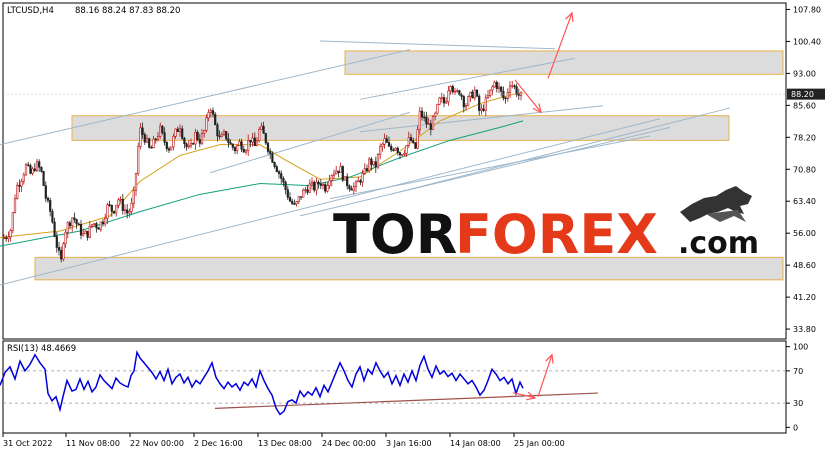 The image size is (830, 455). What do you see at coordinates (395, 234) in the screenshot?
I see `watermark-tor: TOR` at bounding box center [395, 234].